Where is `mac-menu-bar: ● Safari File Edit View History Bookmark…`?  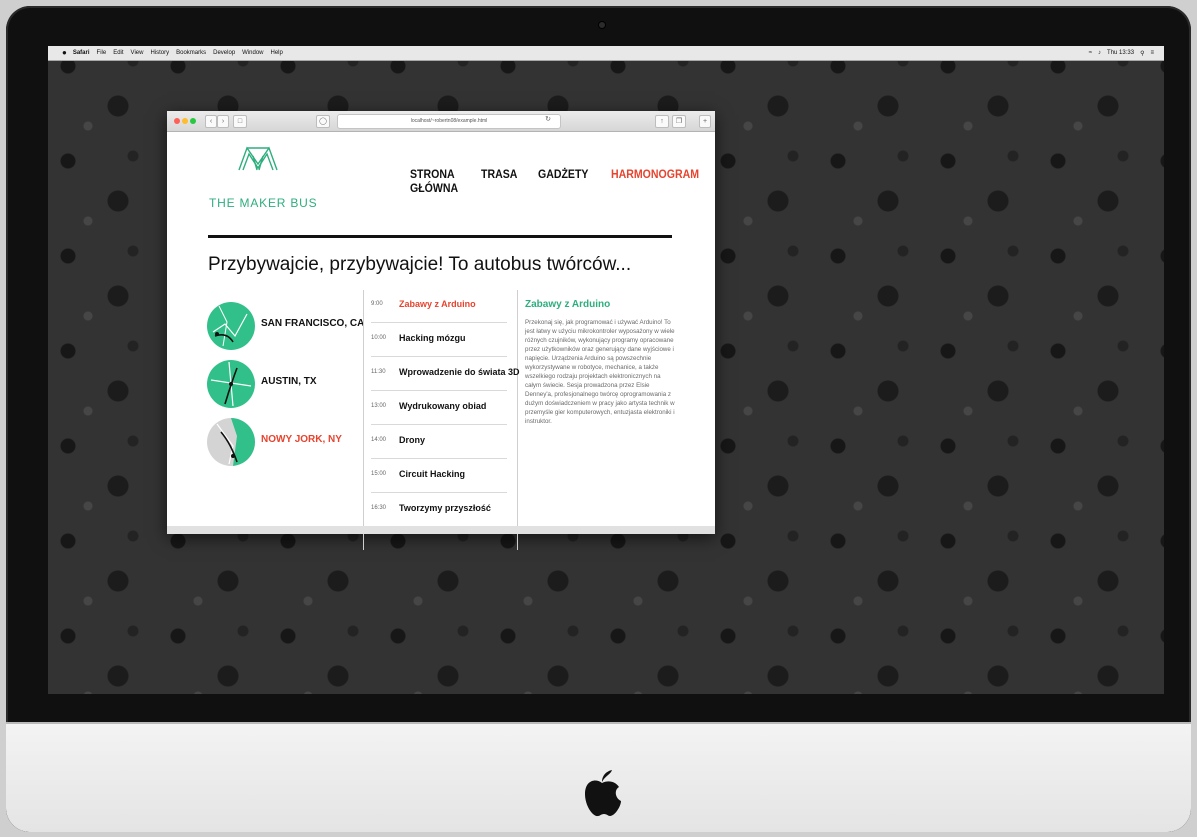 mac-menu-bar: ● Safari File Edit View History Bookmark… is located at coordinates (606, 53).